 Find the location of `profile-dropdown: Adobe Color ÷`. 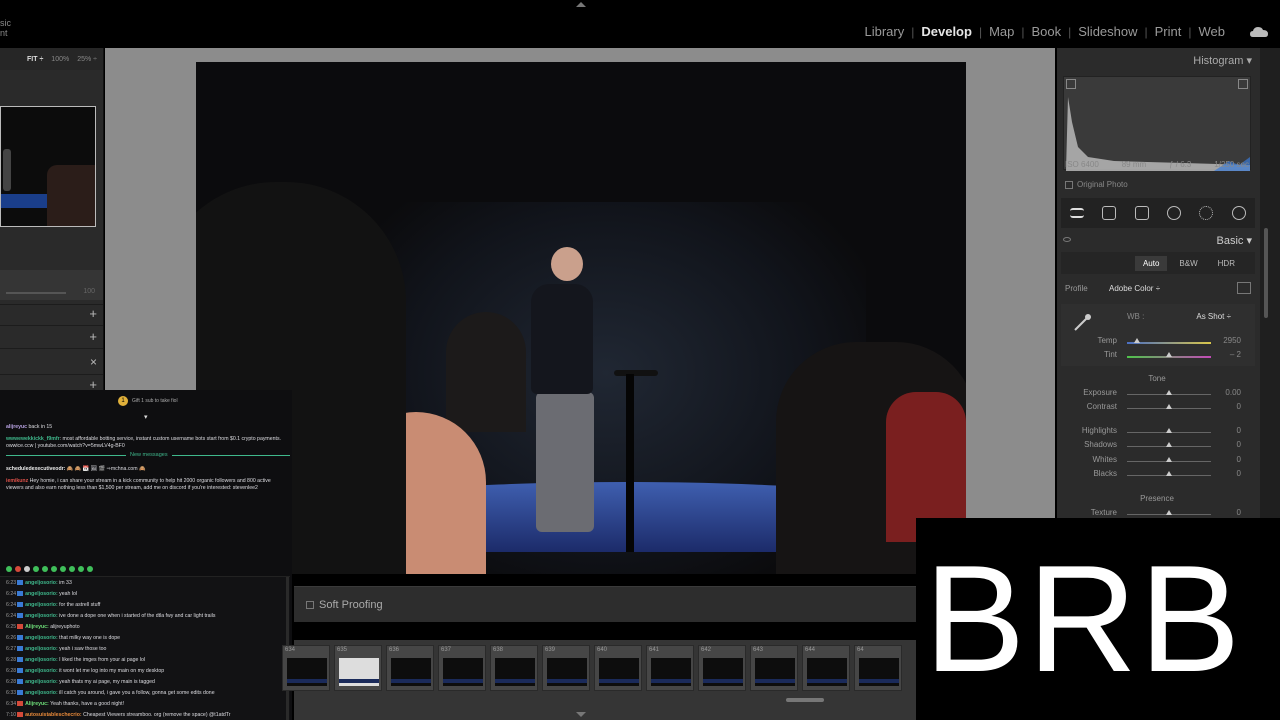

profile-dropdown: Adobe Color ÷ is located at coordinates (1134, 288).